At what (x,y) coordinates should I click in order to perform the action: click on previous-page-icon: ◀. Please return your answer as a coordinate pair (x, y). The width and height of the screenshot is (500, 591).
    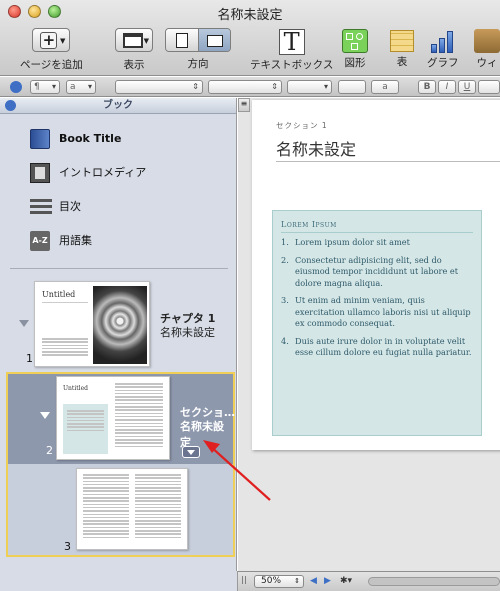
    Looking at the image, I should click on (313, 581).